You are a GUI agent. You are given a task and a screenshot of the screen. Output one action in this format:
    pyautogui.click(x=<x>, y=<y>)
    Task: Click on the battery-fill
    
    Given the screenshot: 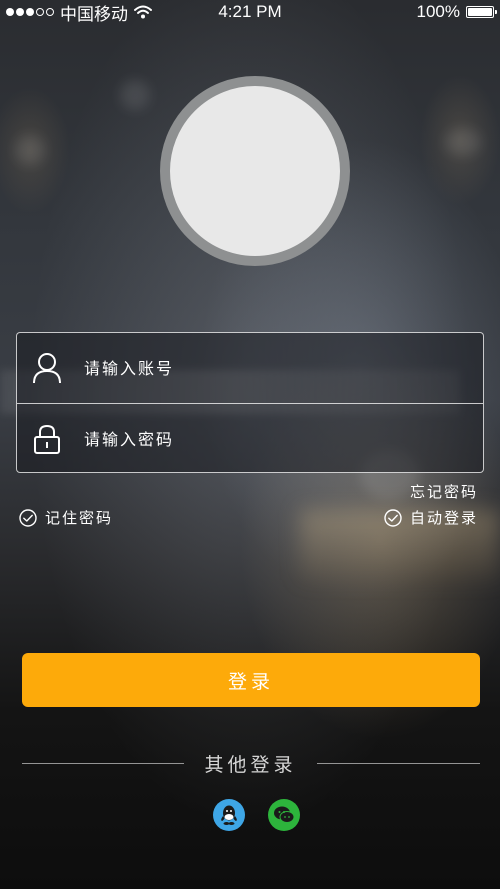 What is the action you would take?
    pyautogui.click(x=480, y=12)
    